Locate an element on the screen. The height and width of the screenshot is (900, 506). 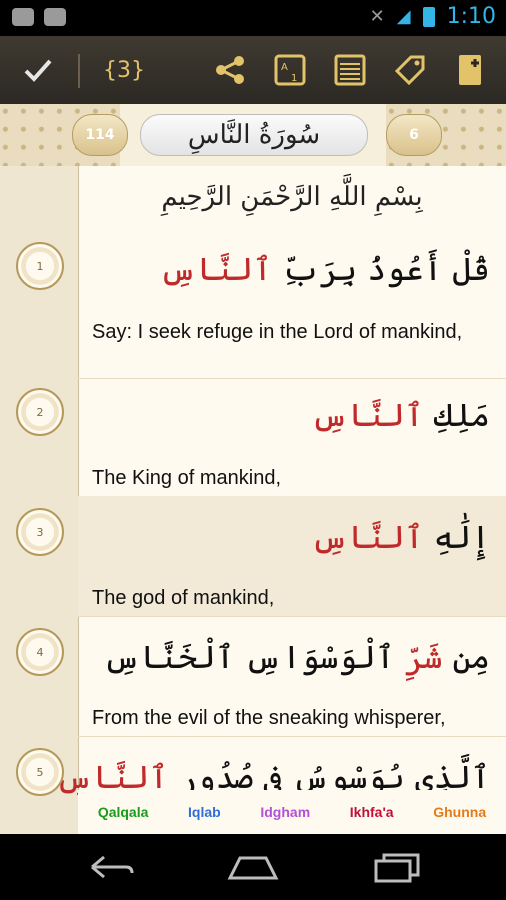
ayah-number-marker: 3 is located at coordinates (40, 532).